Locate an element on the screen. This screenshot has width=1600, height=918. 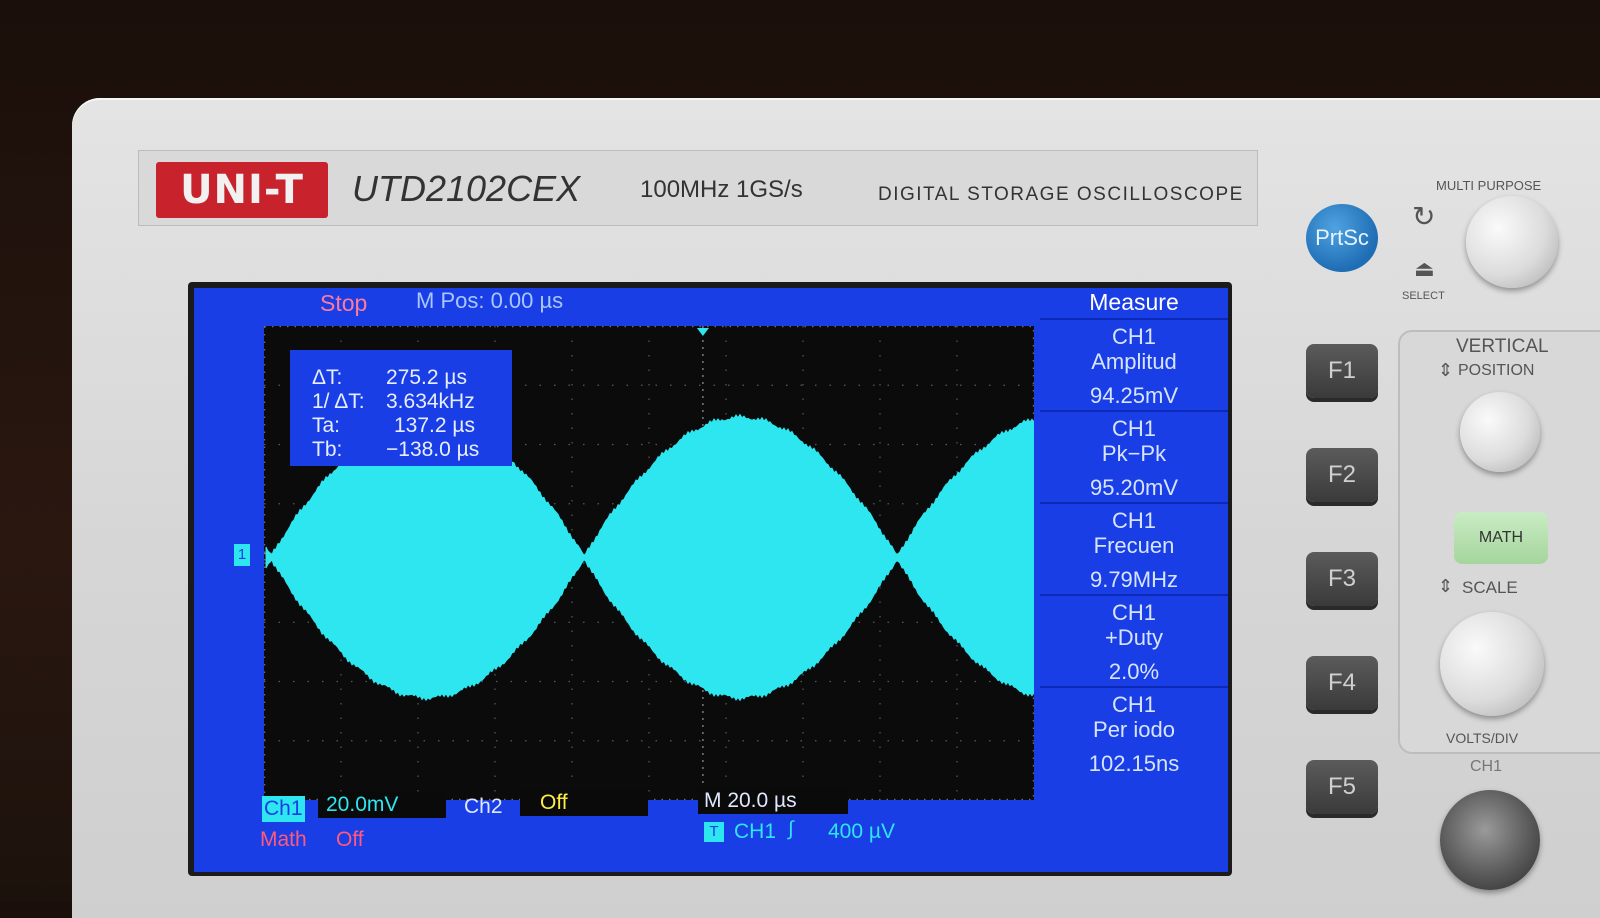
model-name: UTD2102CEX is located at coordinates (466, 188).